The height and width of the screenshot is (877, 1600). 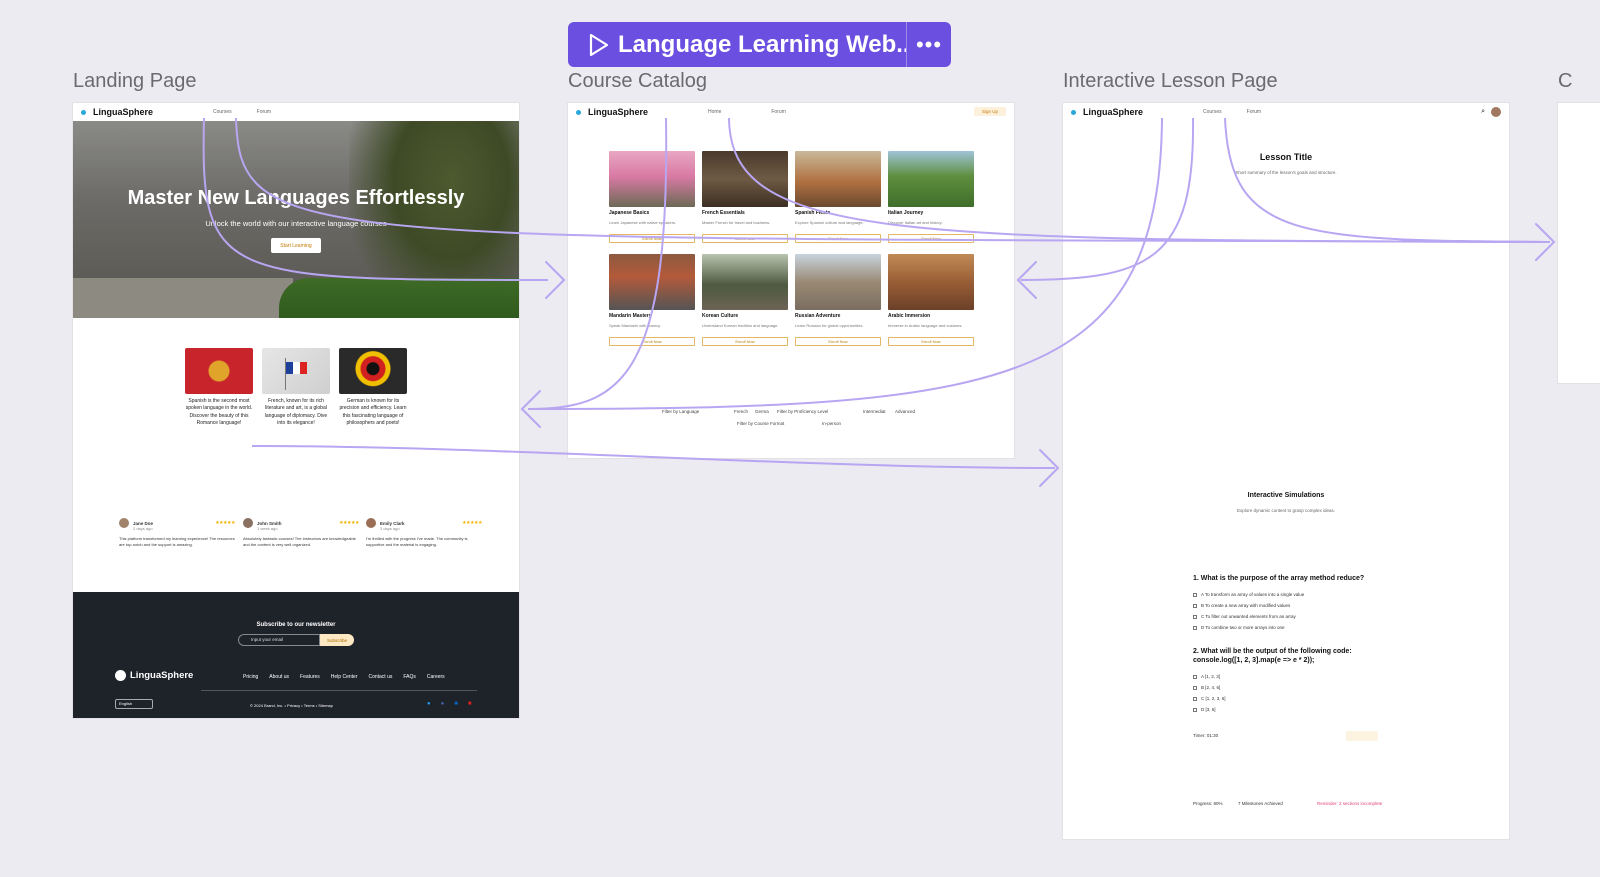 What do you see at coordinates (250, 677) in the screenshot?
I see `footer-link-pricing: Pricing` at bounding box center [250, 677].